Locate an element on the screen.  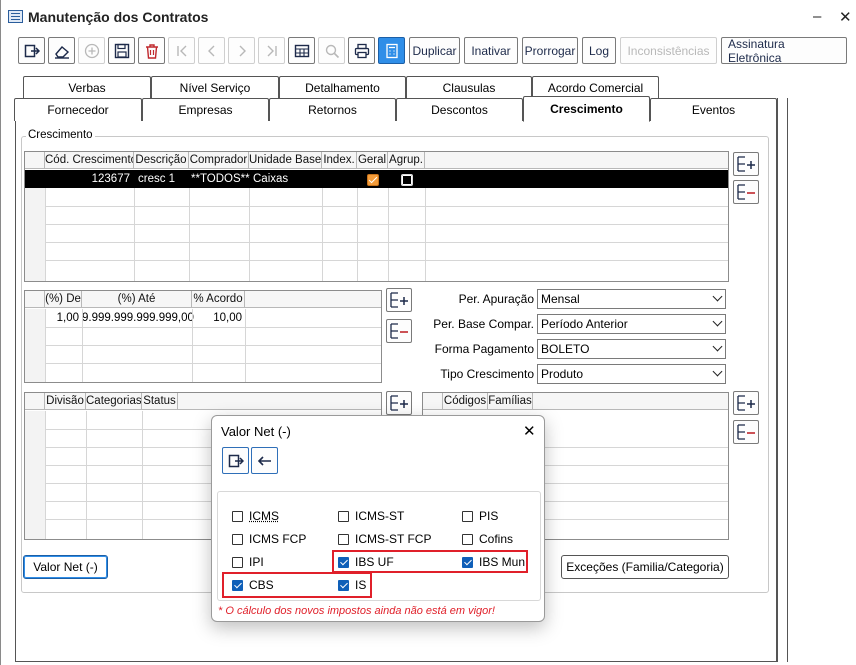
per-apuracao-value: Mensal is located at coordinates (560, 299).